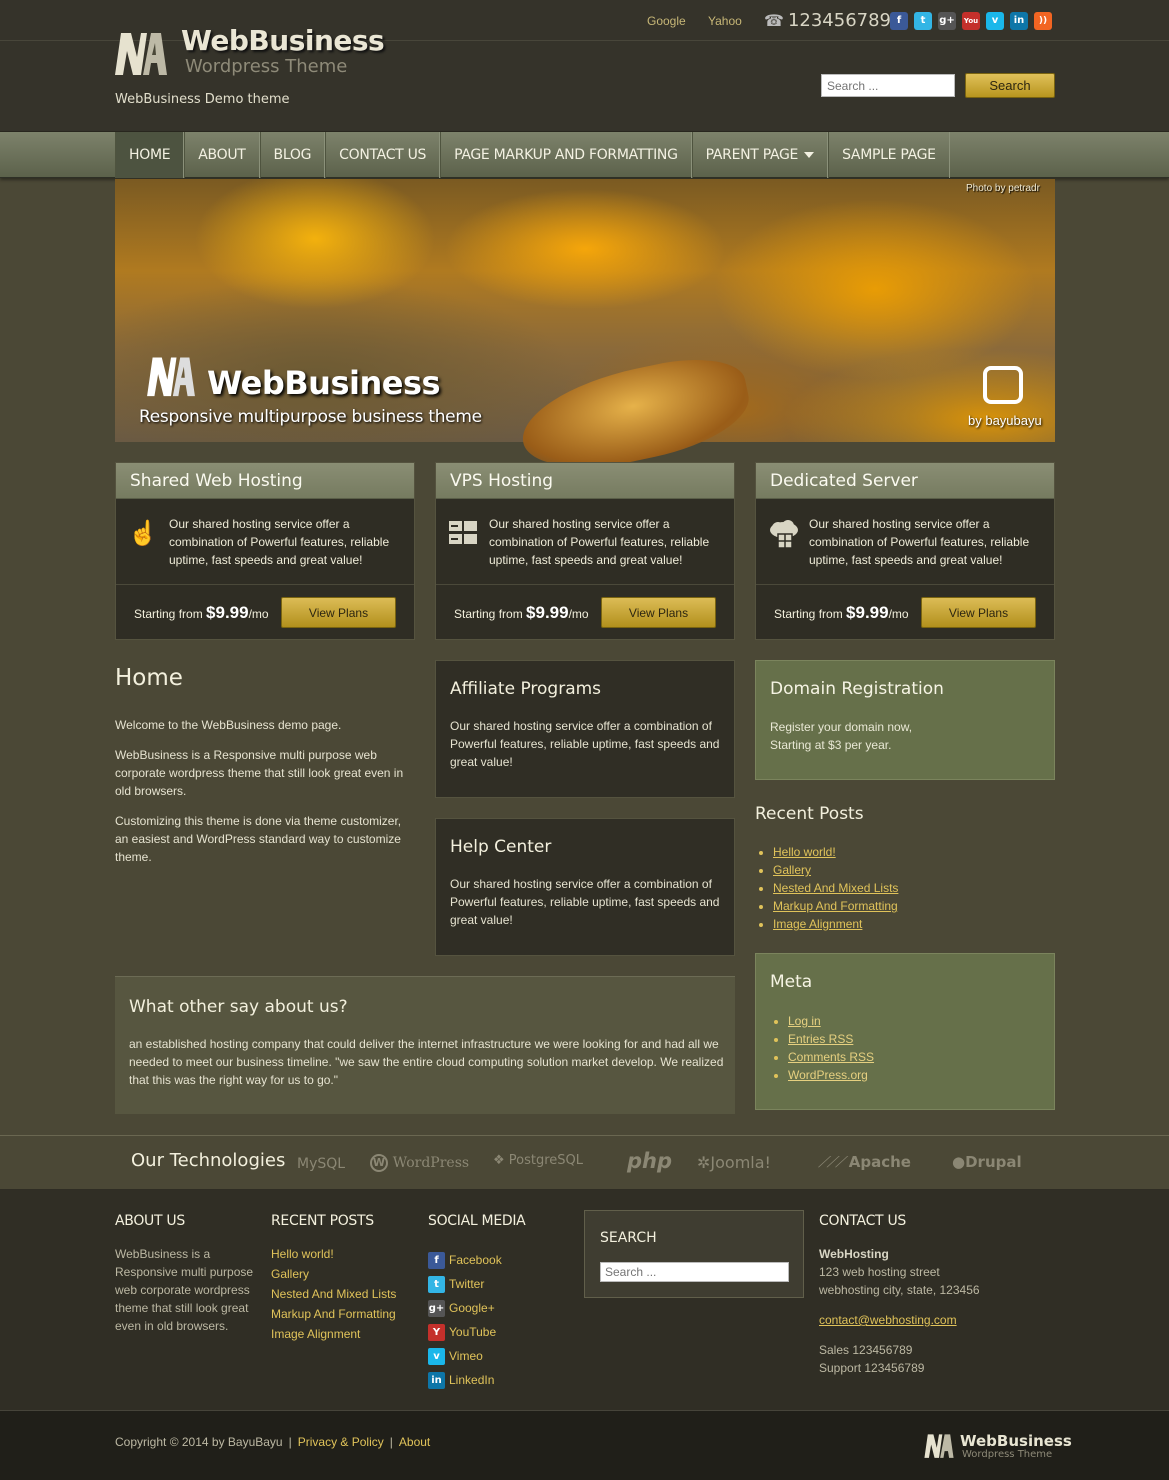  I want to click on hero-photo-credit: Photo by petradr, so click(1003, 188).